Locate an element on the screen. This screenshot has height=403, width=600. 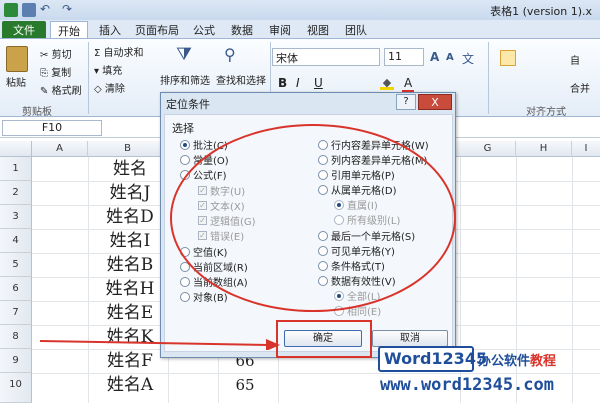
tab-page-layout: 页面布局 is located at coordinates (157, 29).